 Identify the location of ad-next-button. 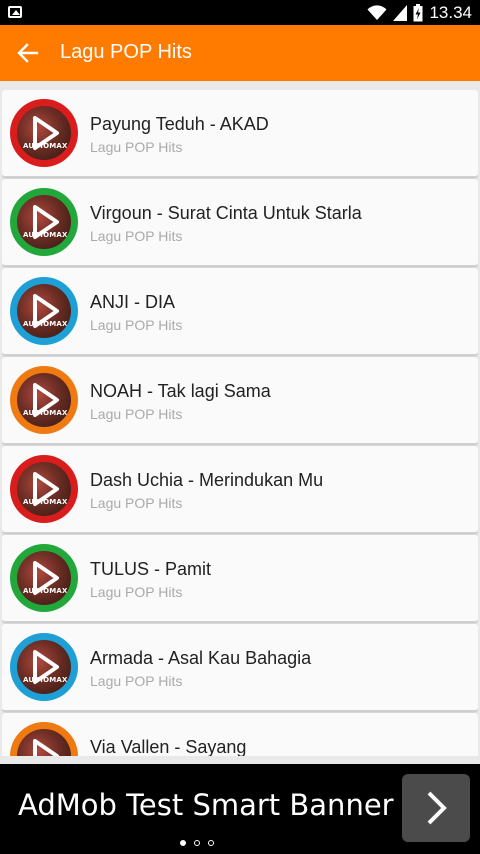
(436, 808).